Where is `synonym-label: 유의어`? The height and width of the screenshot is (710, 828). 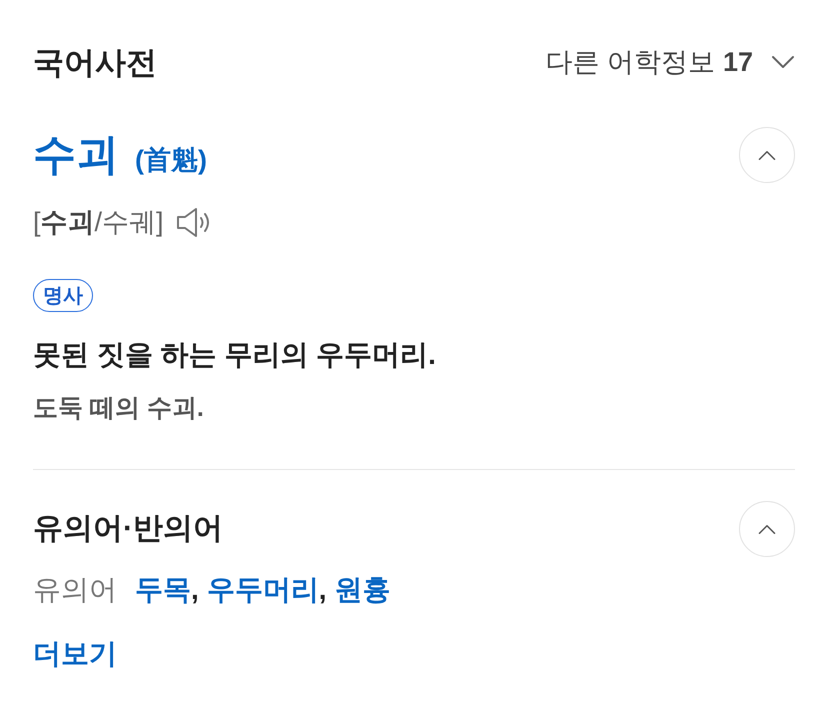
synonym-label: 유의어 is located at coordinates (75, 590).